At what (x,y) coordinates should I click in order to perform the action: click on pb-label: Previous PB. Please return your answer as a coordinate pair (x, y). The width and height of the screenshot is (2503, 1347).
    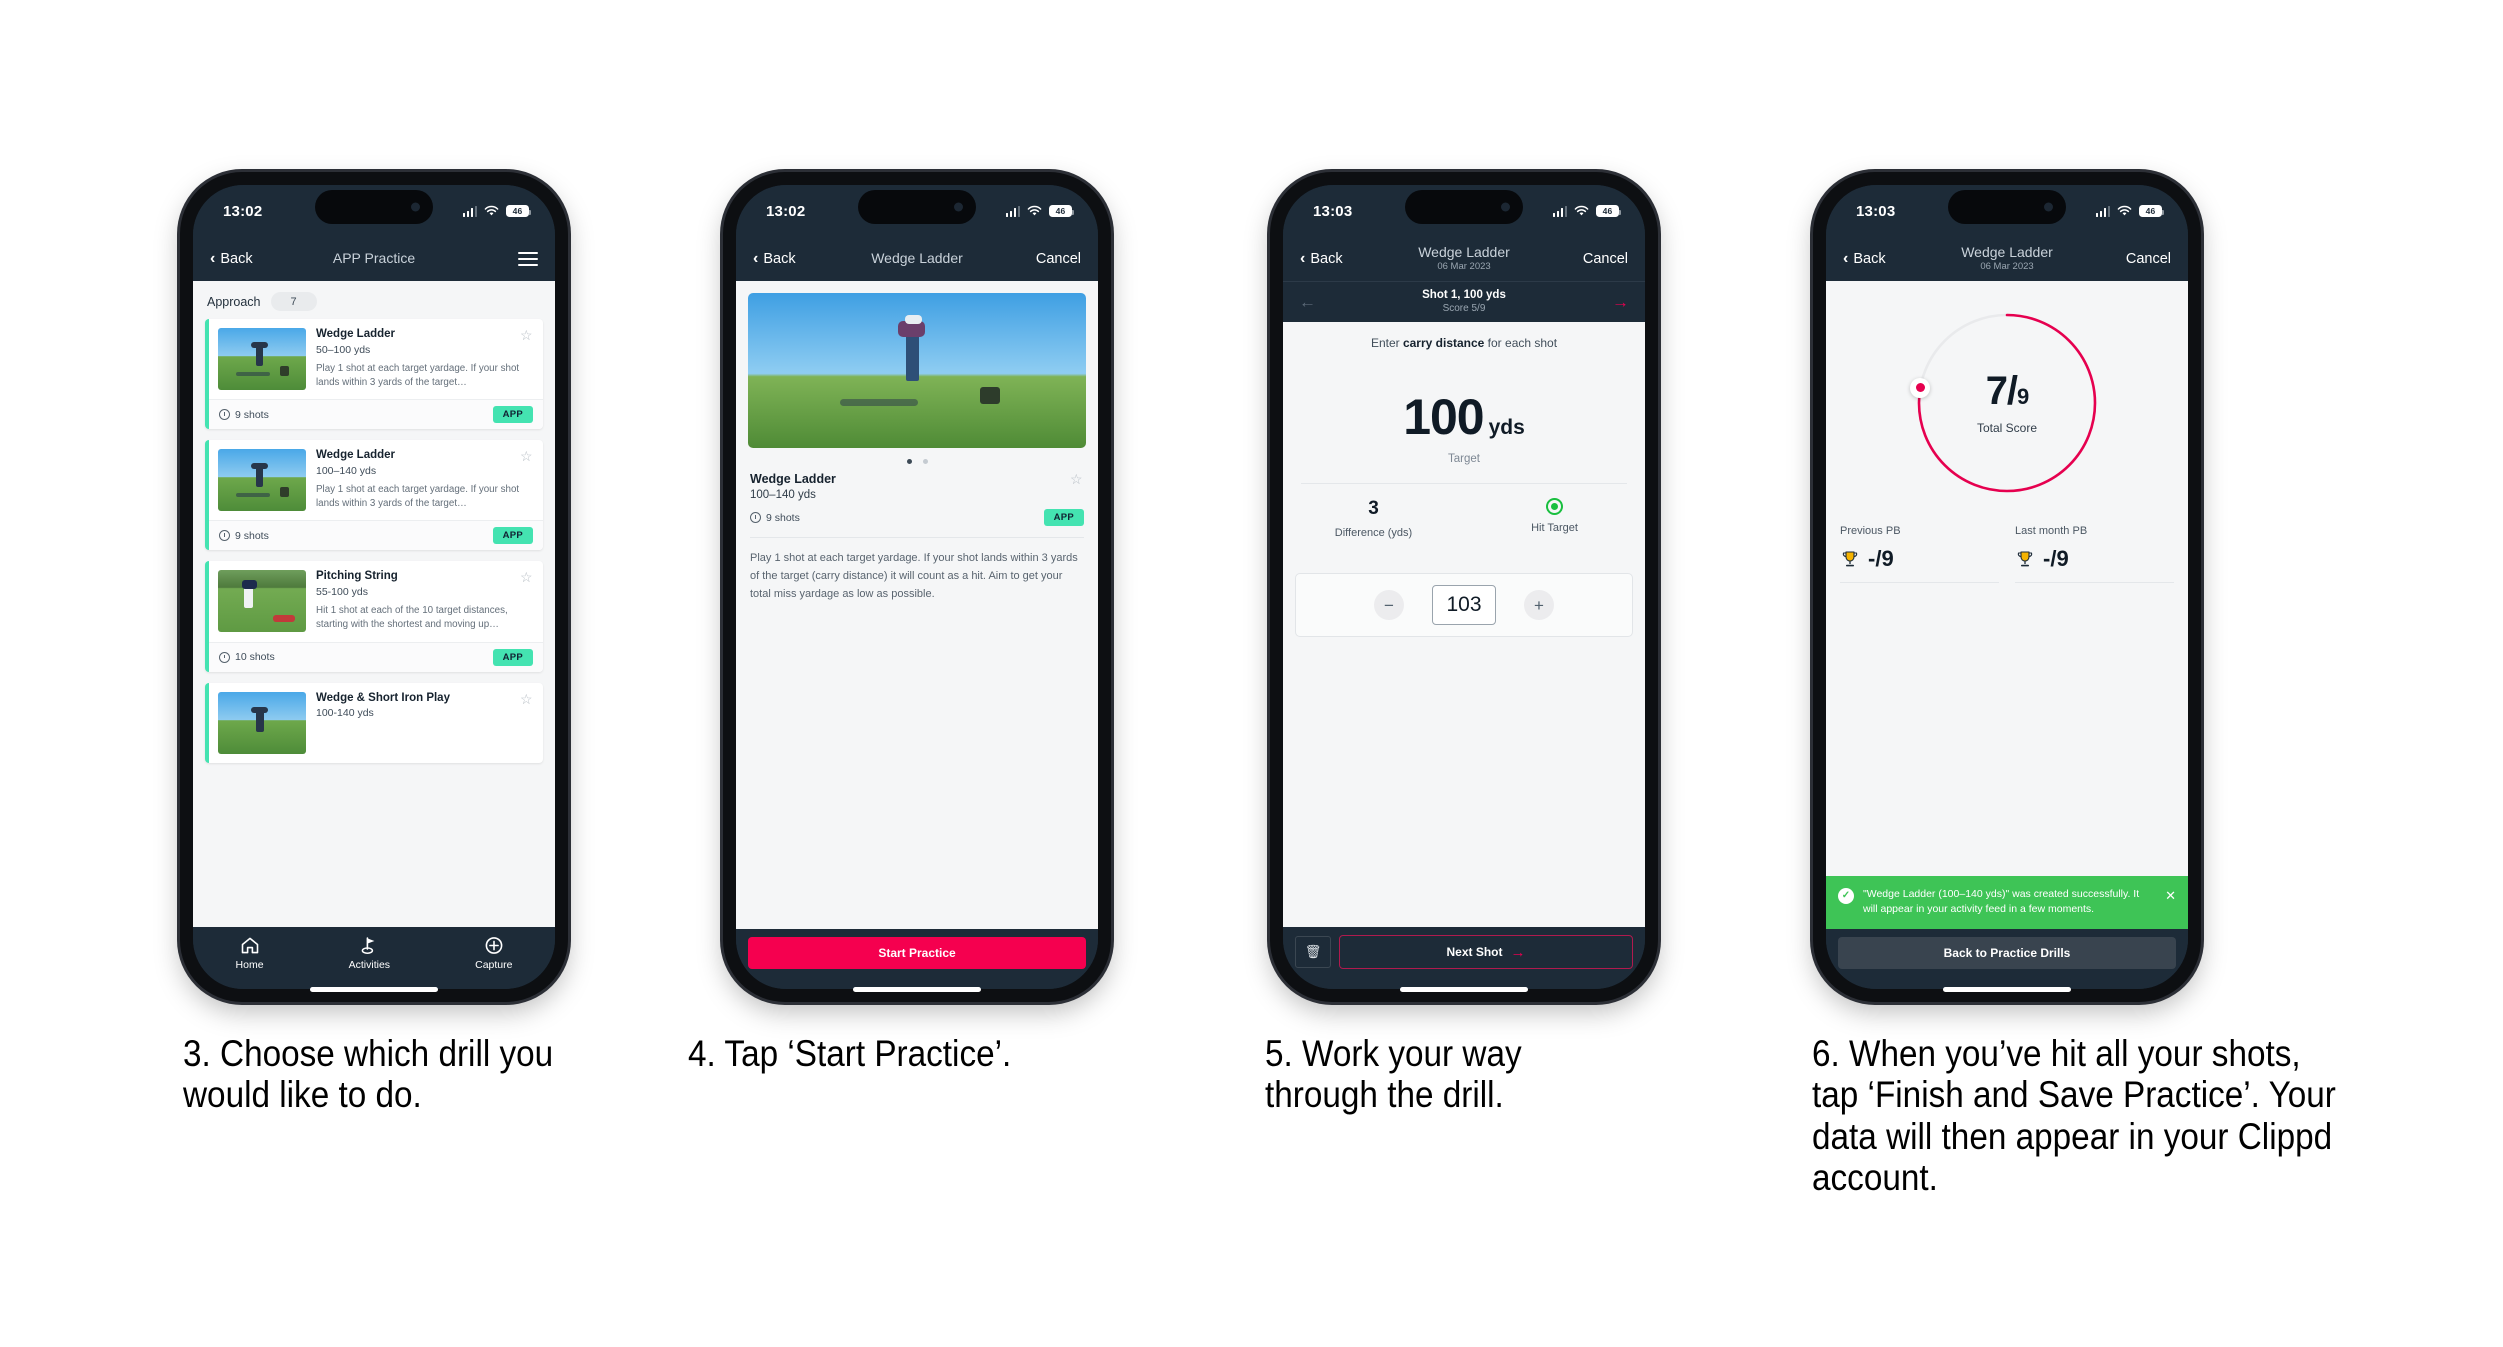
    Looking at the image, I should click on (1870, 531).